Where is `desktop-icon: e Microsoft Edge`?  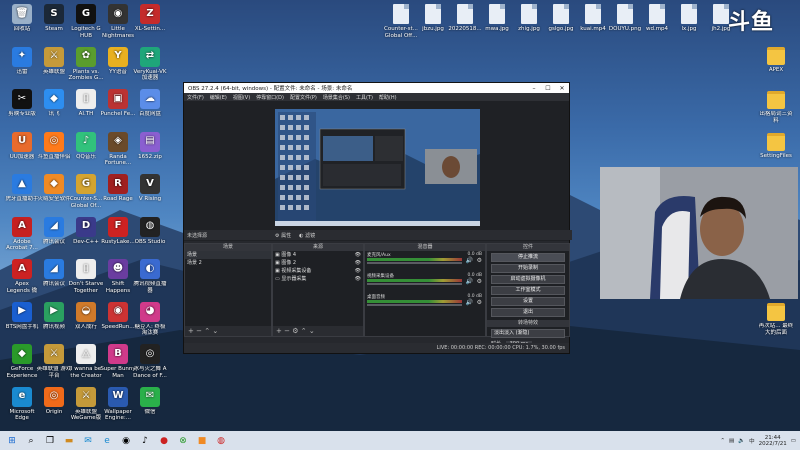 desktop-icon: e Microsoft Edge is located at coordinates (22, 404).